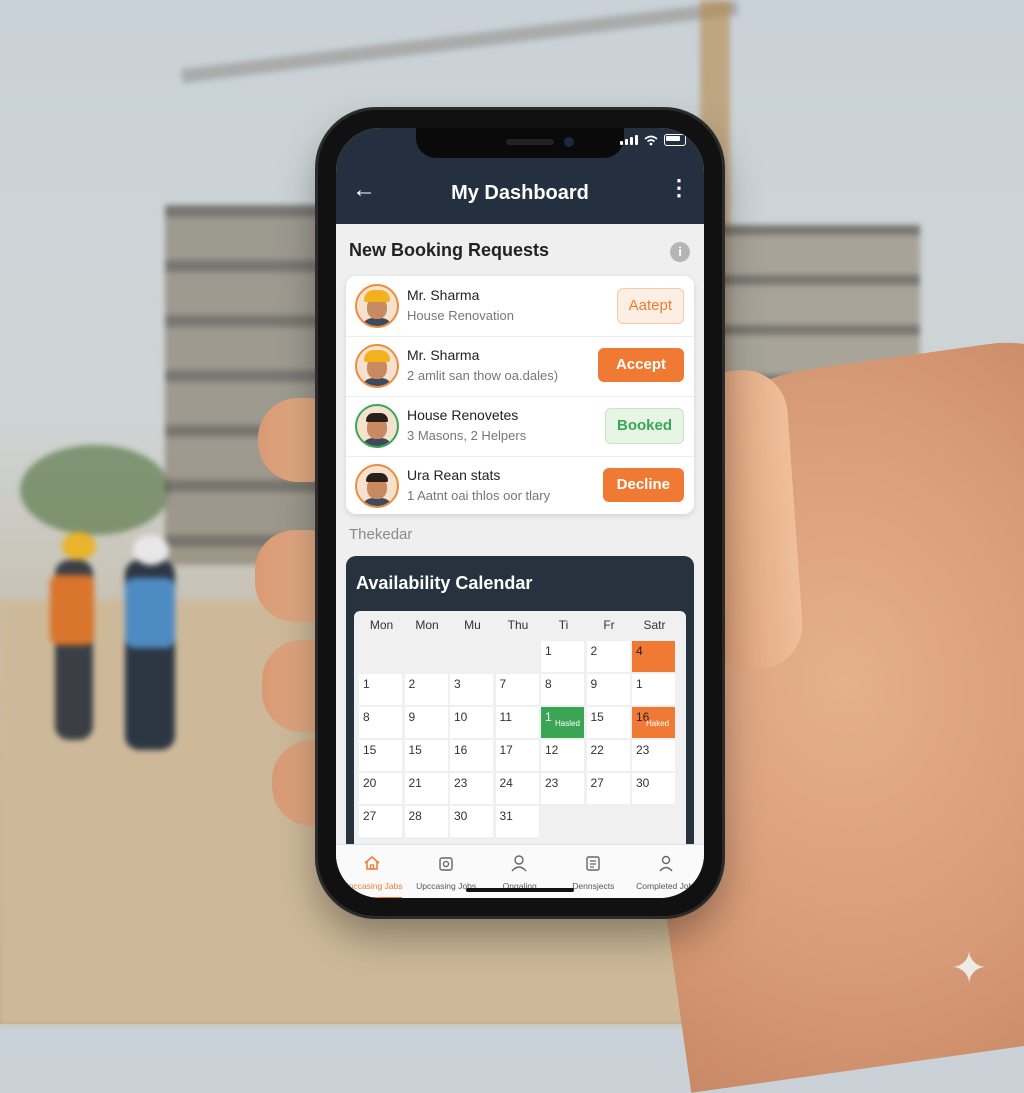 Image resolution: width=1024 pixels, height=1093 pixels. I want to click on calendar-day-cell: 16 Haked, so click(653, 722).